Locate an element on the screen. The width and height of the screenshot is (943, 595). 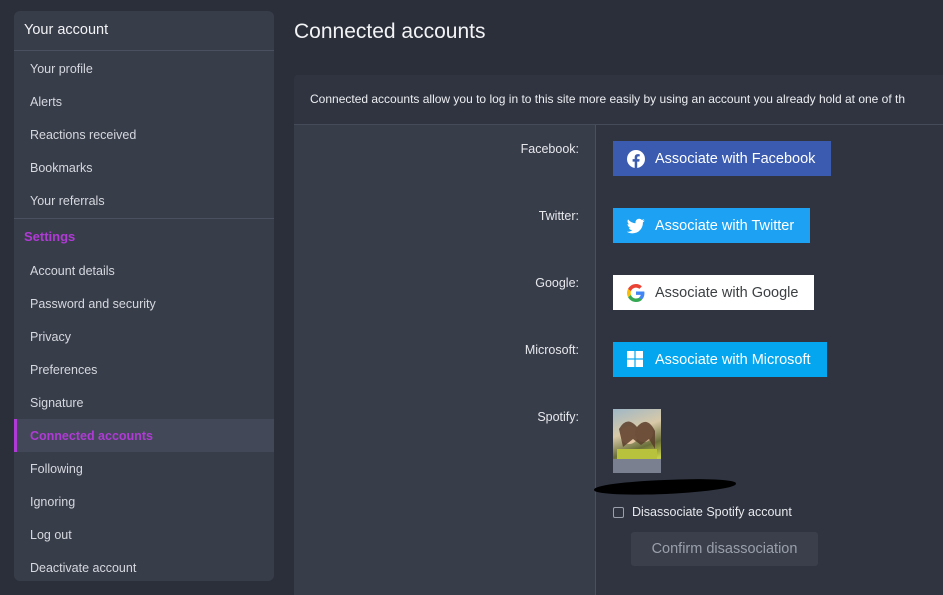
sidebar-item-signature: Signature is located at coordinates (144, 402).